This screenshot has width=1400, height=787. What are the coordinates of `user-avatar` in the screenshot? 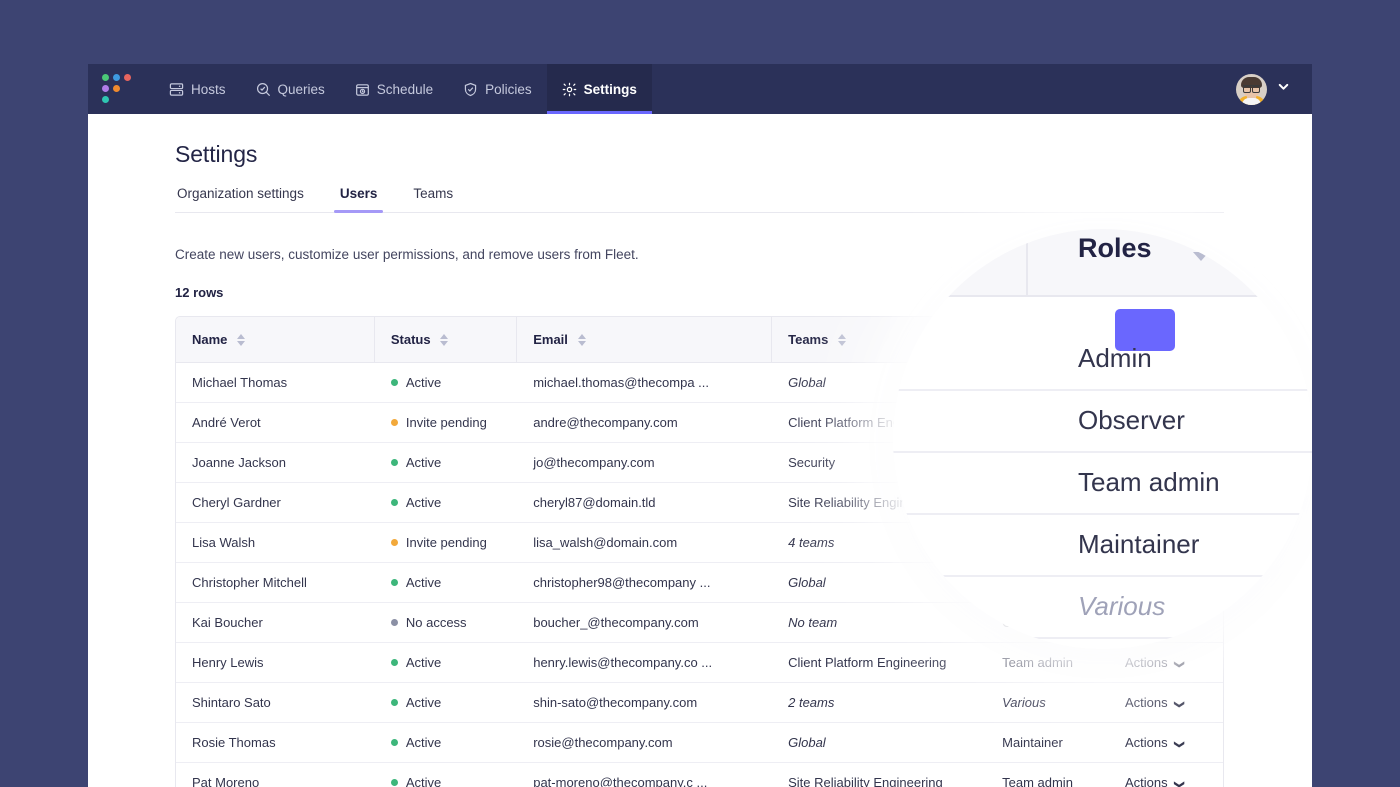 It's located at (1251, 89).